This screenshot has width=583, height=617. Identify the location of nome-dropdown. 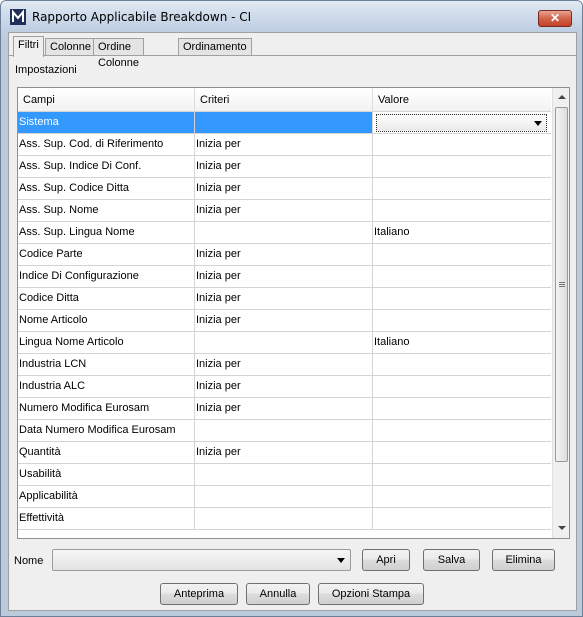
(201, 560).